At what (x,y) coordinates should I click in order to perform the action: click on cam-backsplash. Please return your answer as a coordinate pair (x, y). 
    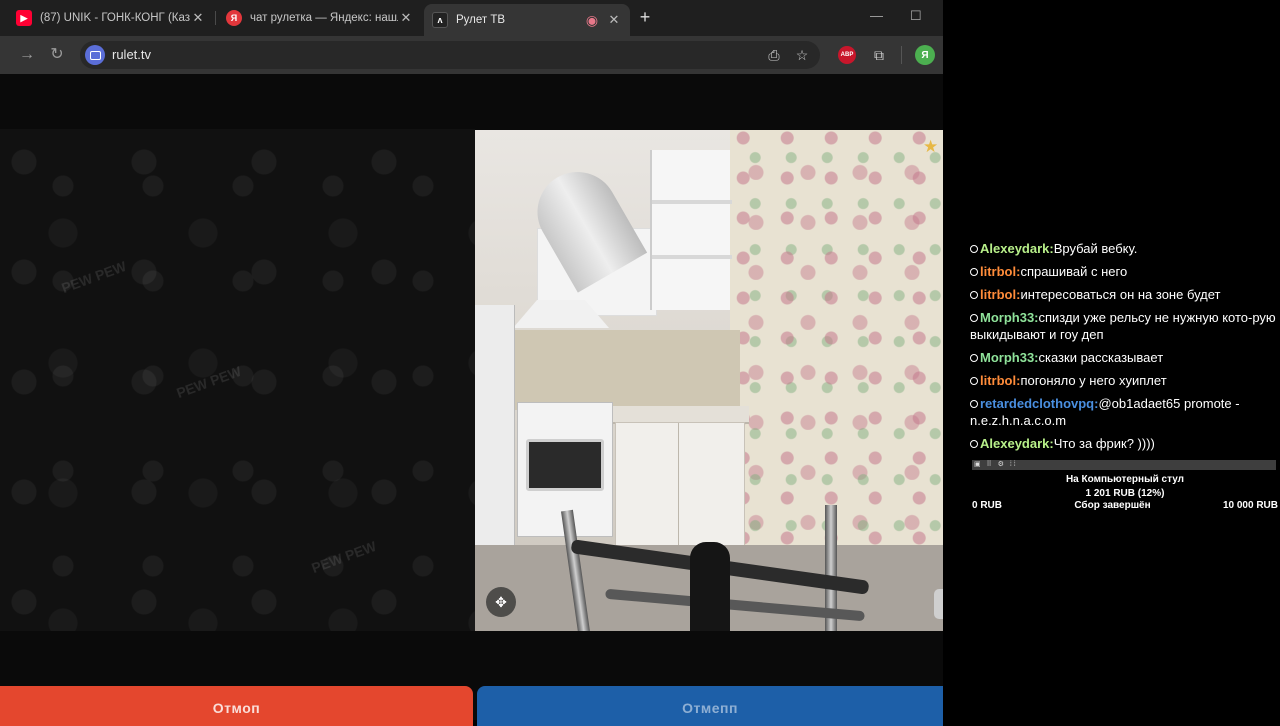
    Looking at the image, I should click on (625, 370).